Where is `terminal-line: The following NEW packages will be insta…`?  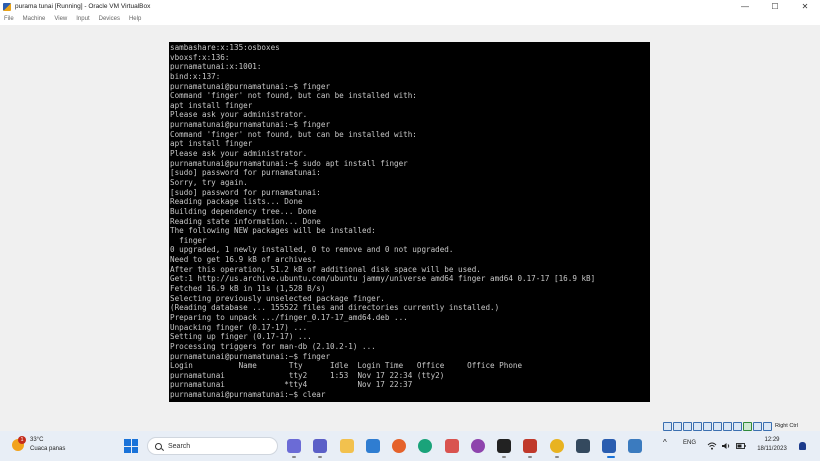 terminal-line: The following NEW packages will be insta… is located at coordinates (273, 231).